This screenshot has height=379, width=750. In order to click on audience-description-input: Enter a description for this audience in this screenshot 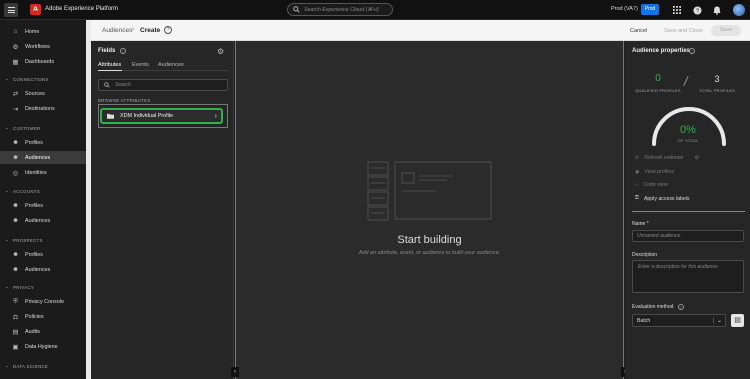, I will do `click(688, 276)`.